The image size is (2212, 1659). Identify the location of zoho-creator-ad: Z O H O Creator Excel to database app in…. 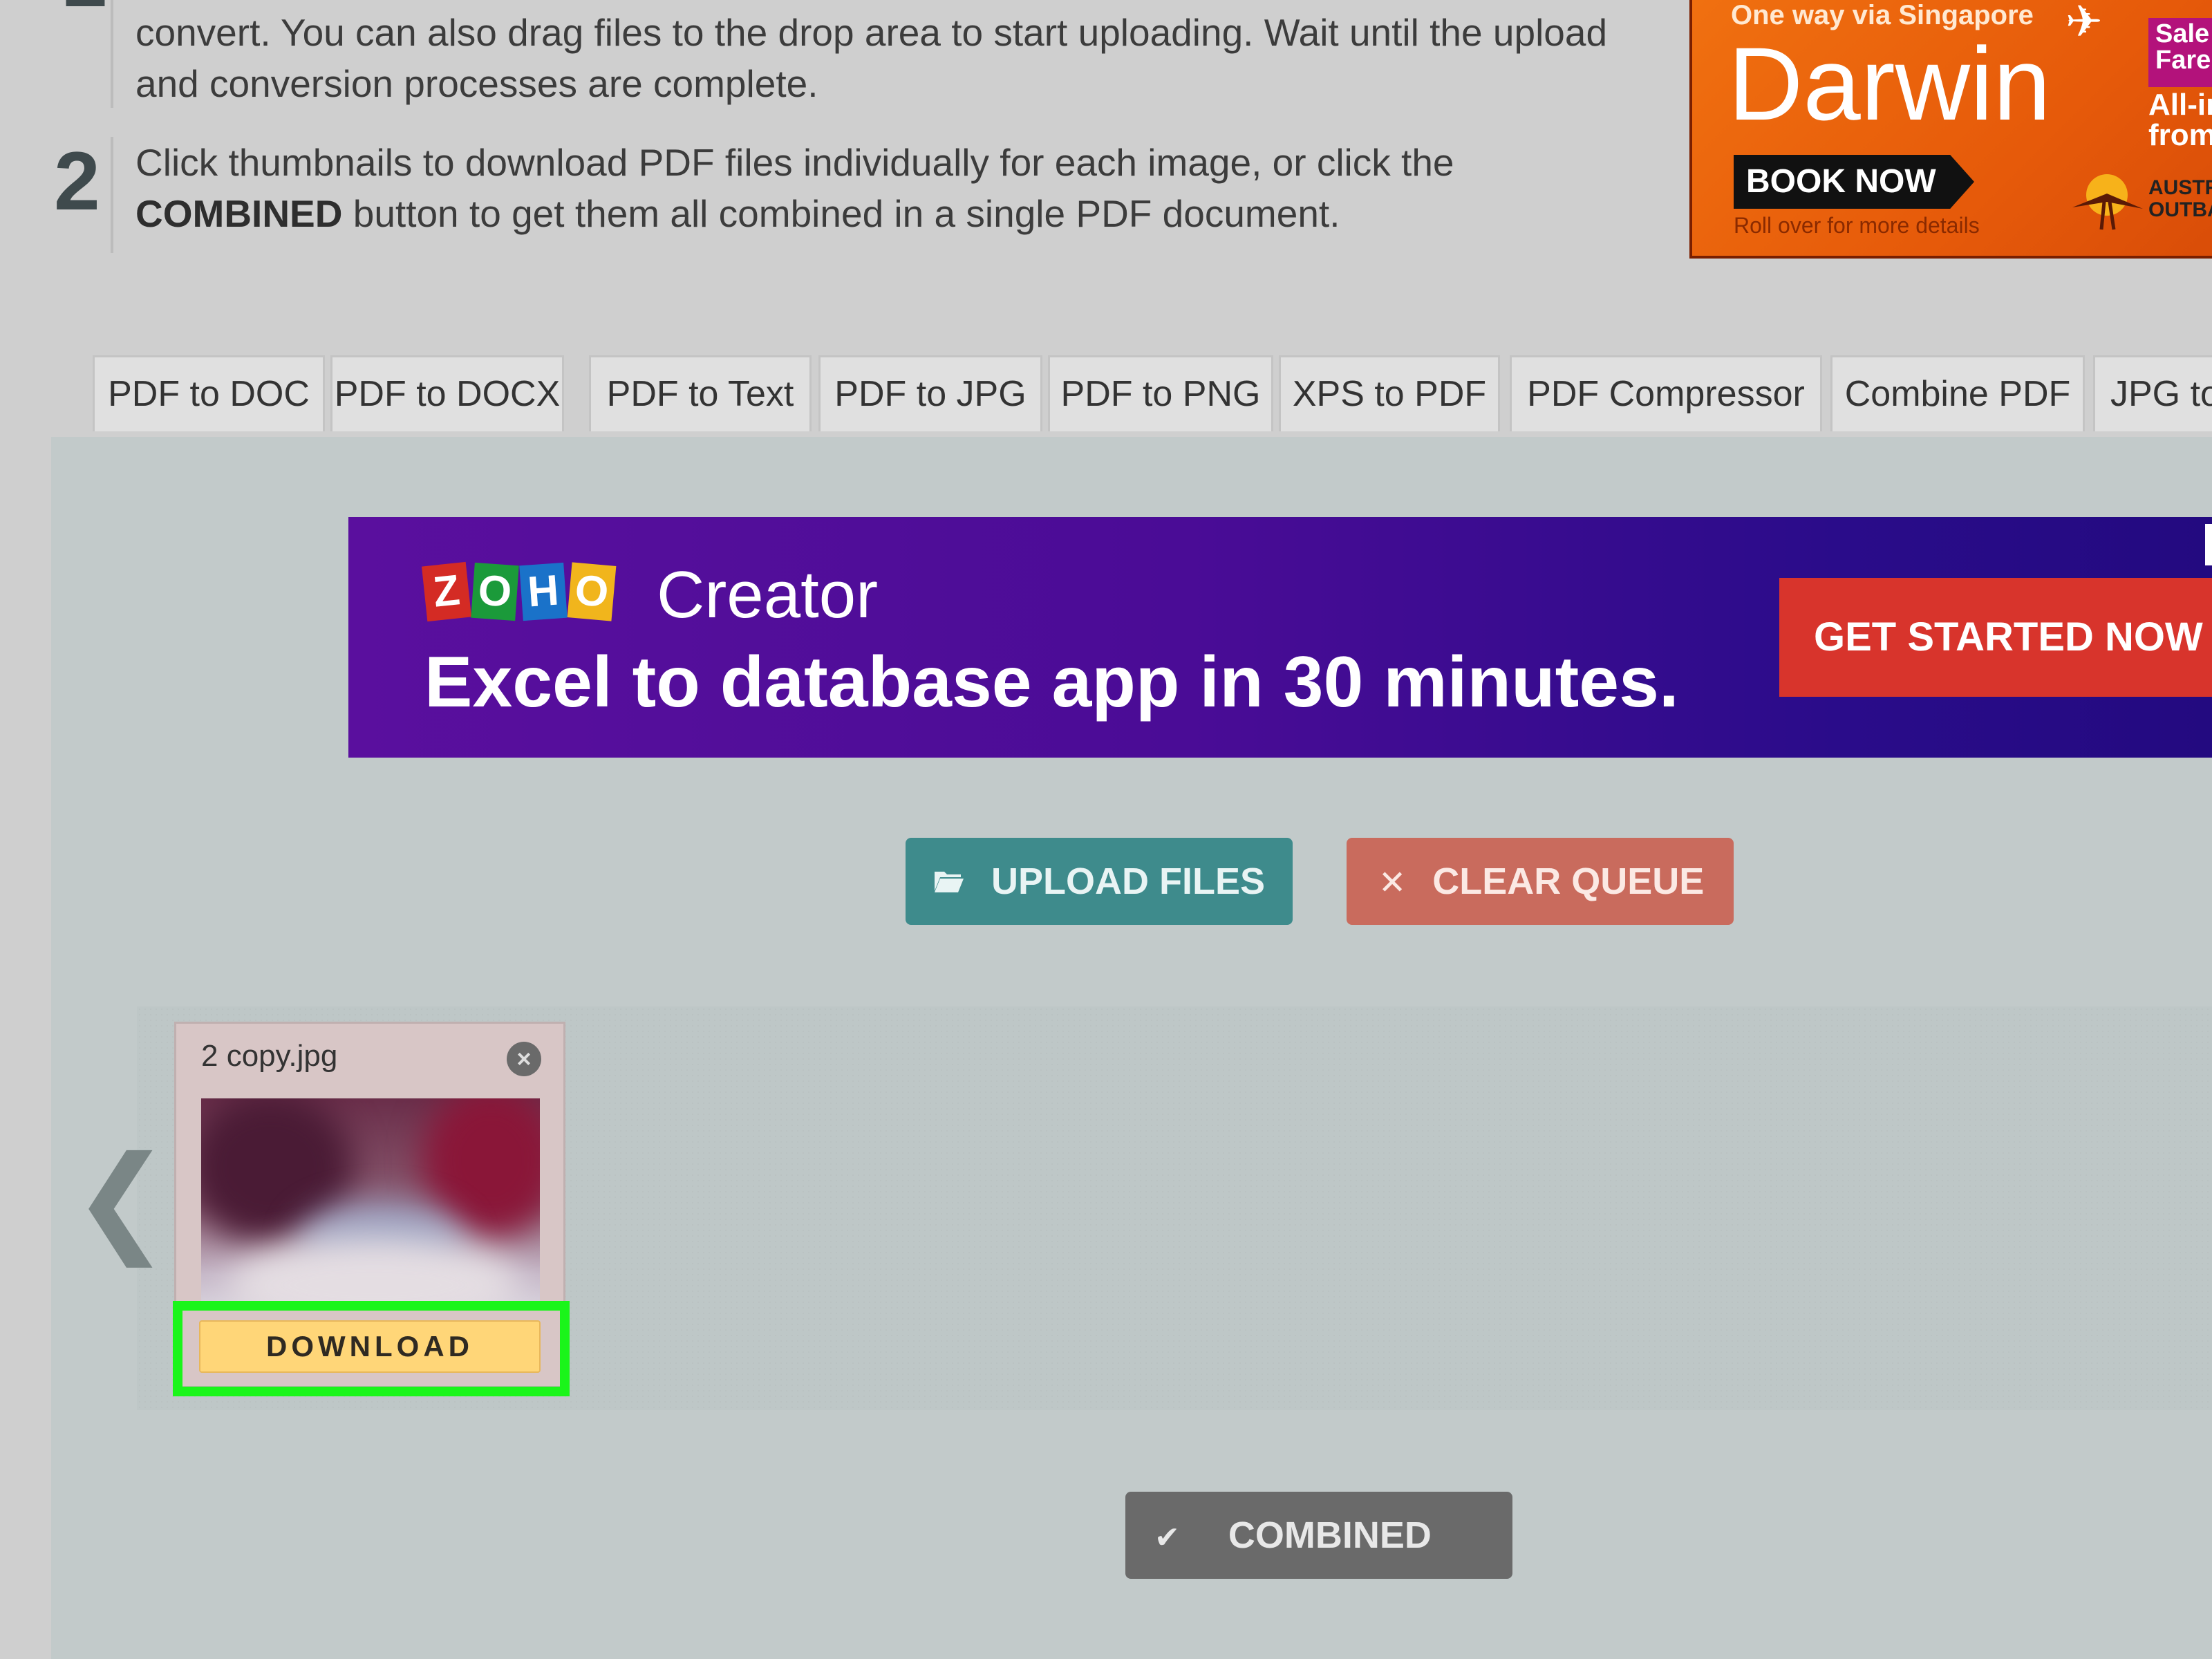
(1280, 637).